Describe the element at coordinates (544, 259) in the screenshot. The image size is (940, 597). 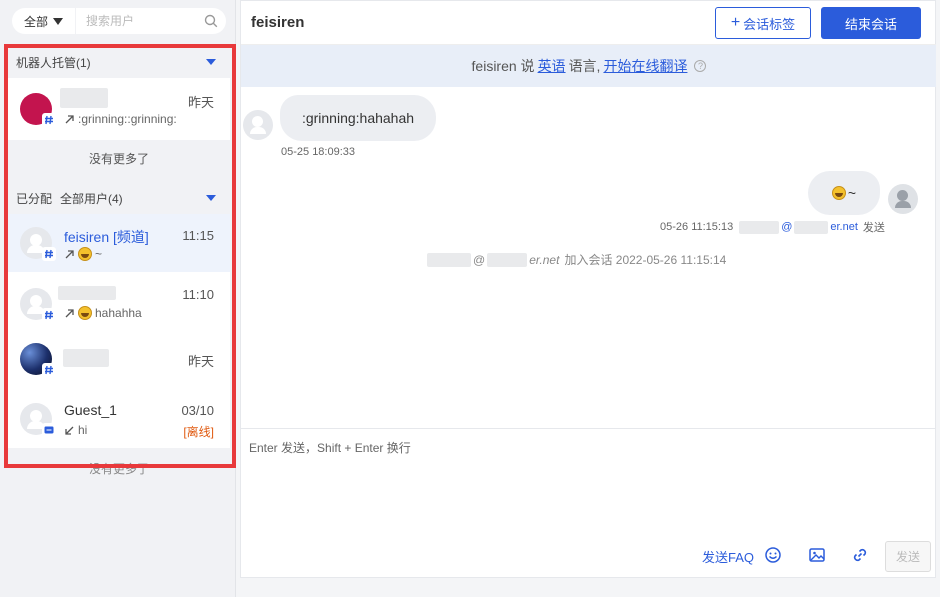
I see `event-domain: er.net` at that location.